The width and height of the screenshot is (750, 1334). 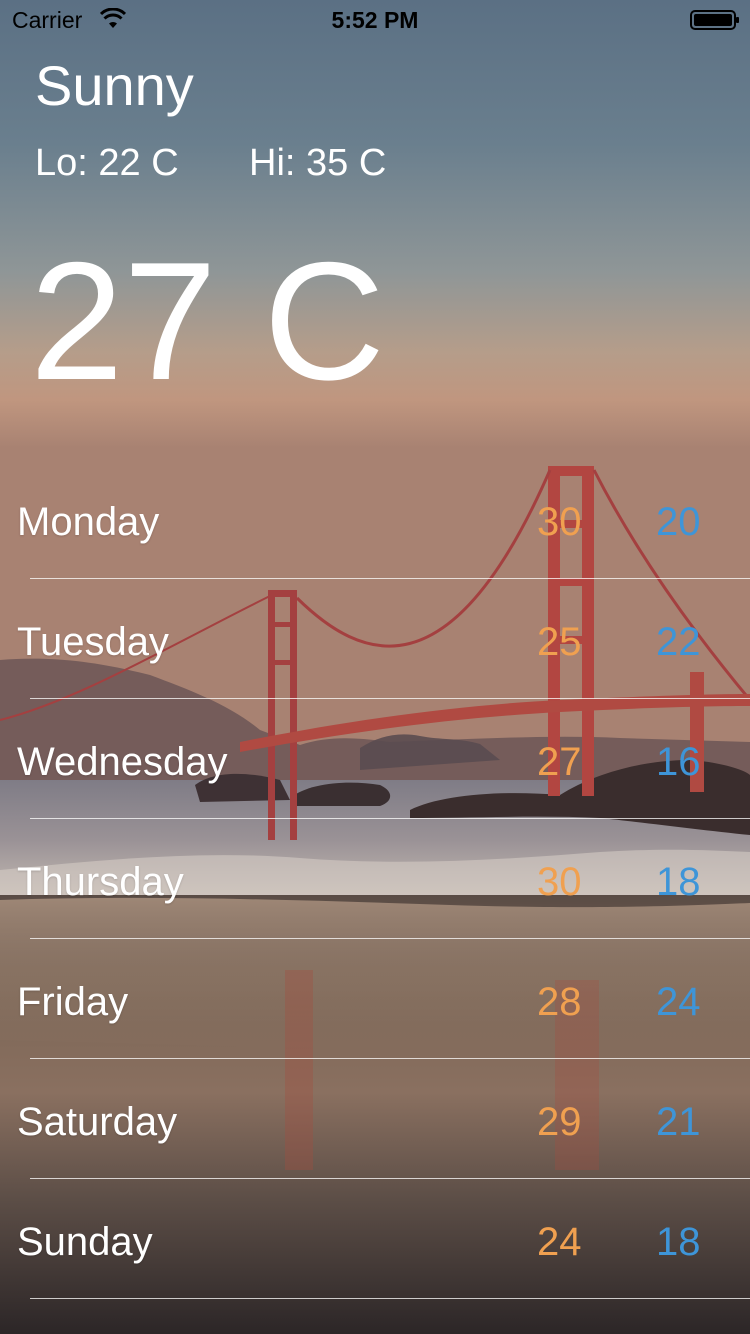 What do you see at coordinates (114, 85) in the screenshot?
I see `weather-condition: Sunny` at bounding box center [114, 85].